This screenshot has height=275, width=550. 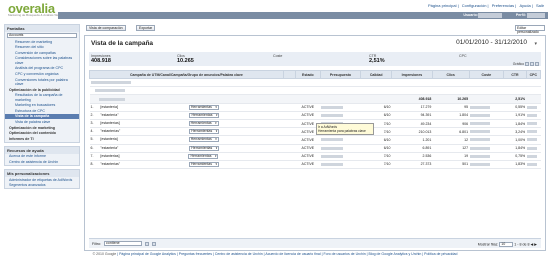 I want to click on ctr: 1,00%, so click(x=515, y=140).